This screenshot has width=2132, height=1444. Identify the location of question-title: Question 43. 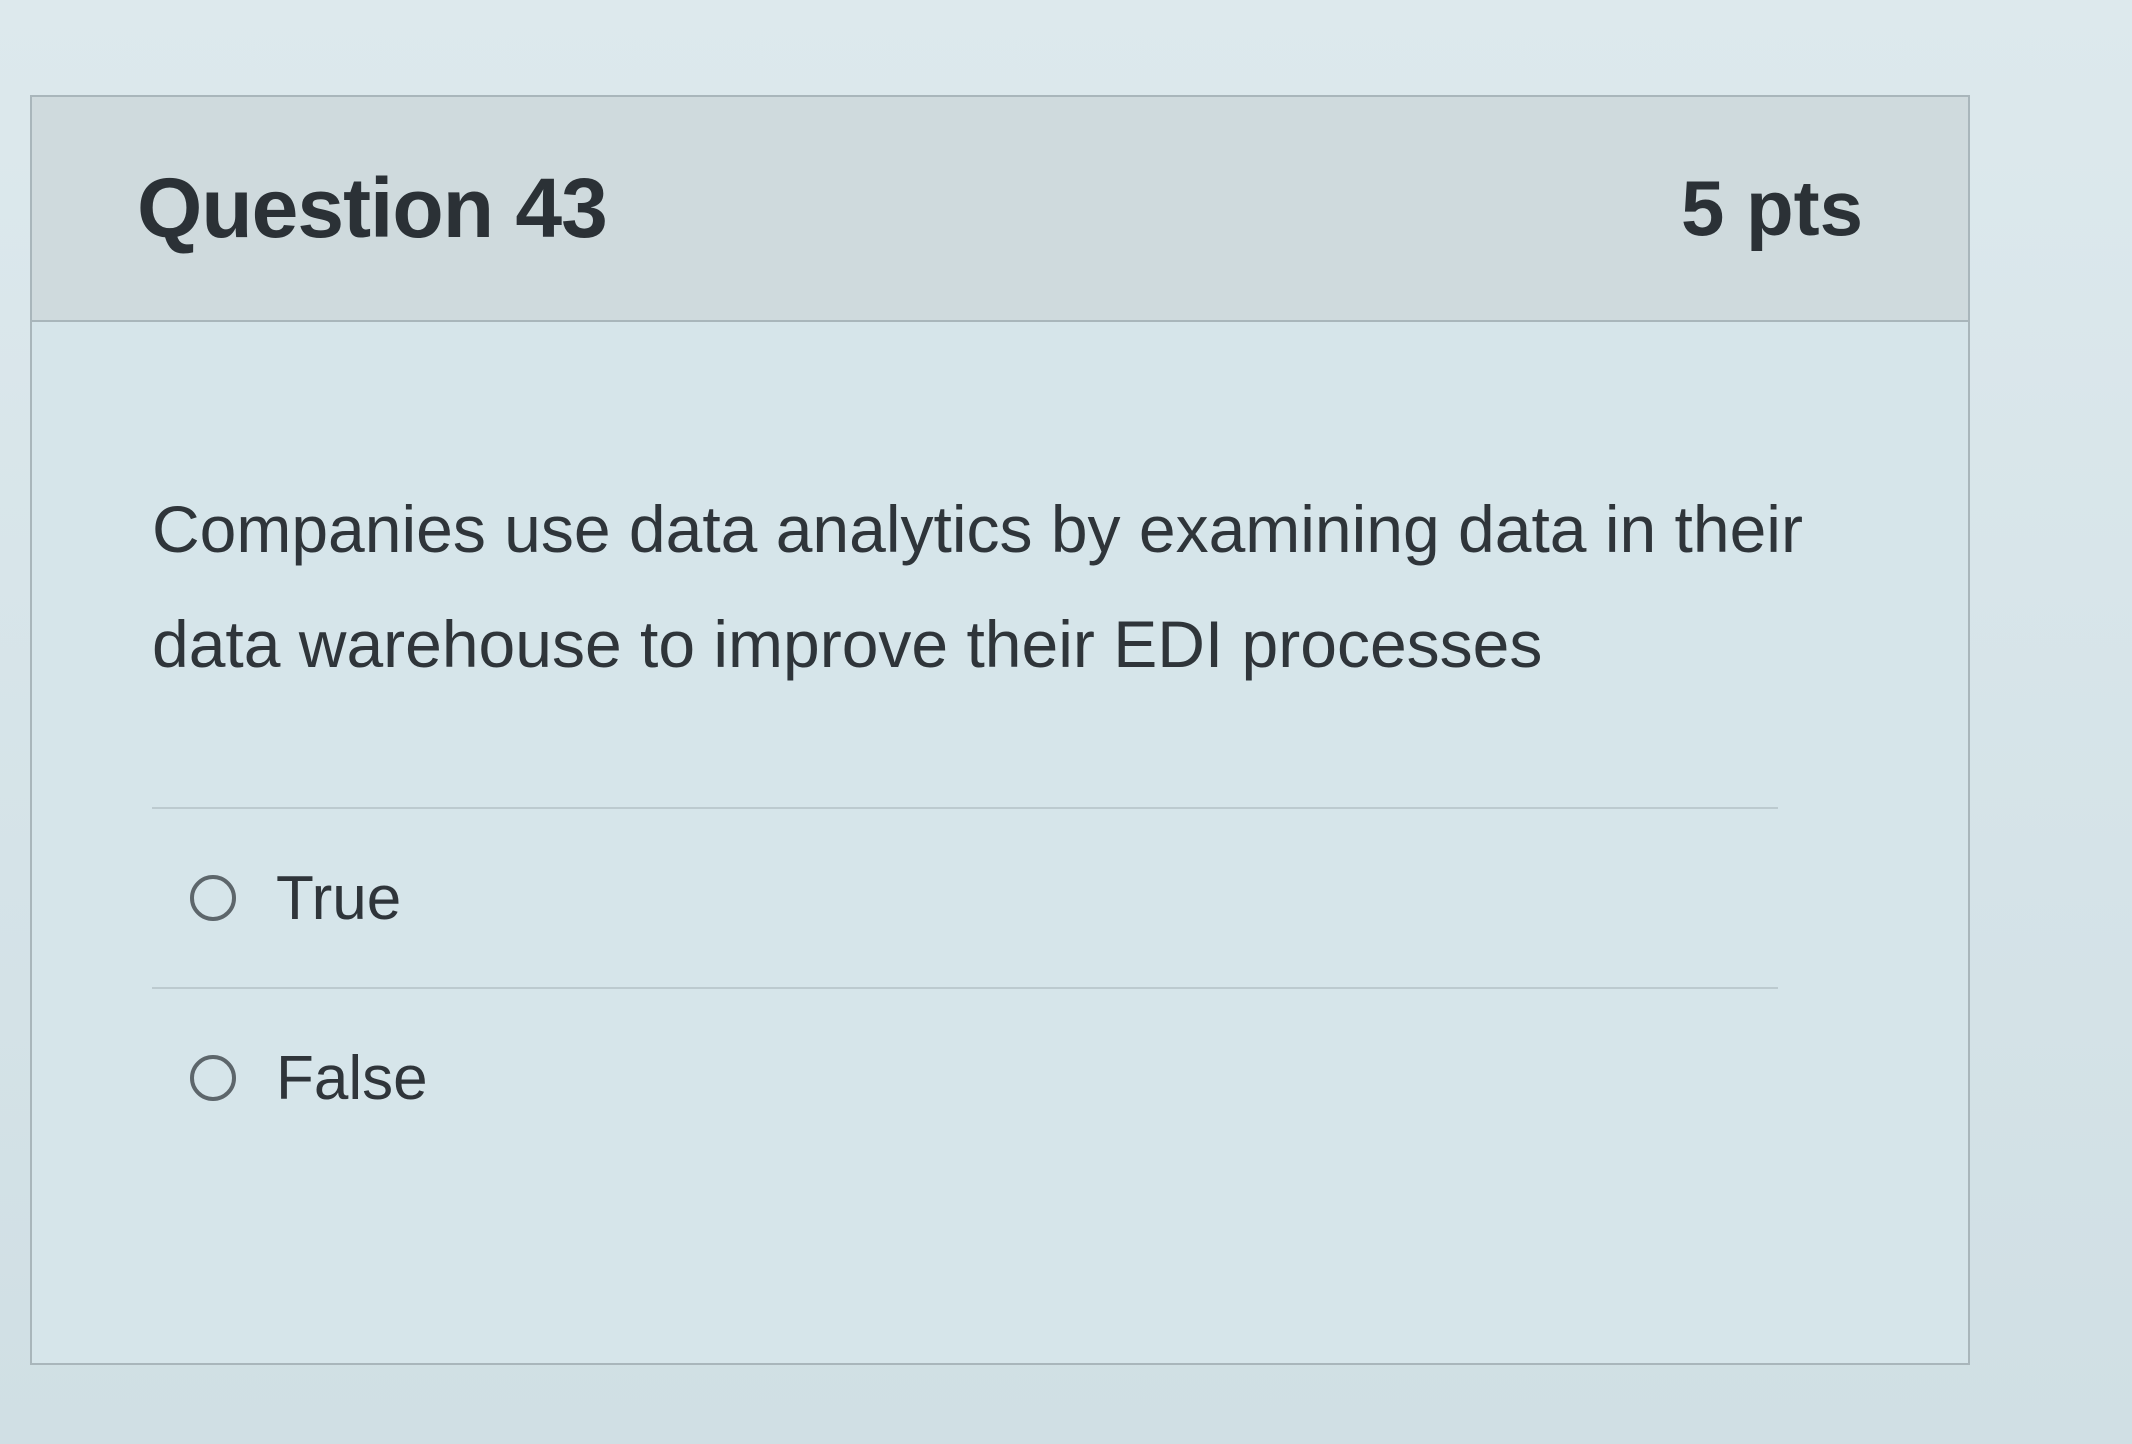
(372, 208).